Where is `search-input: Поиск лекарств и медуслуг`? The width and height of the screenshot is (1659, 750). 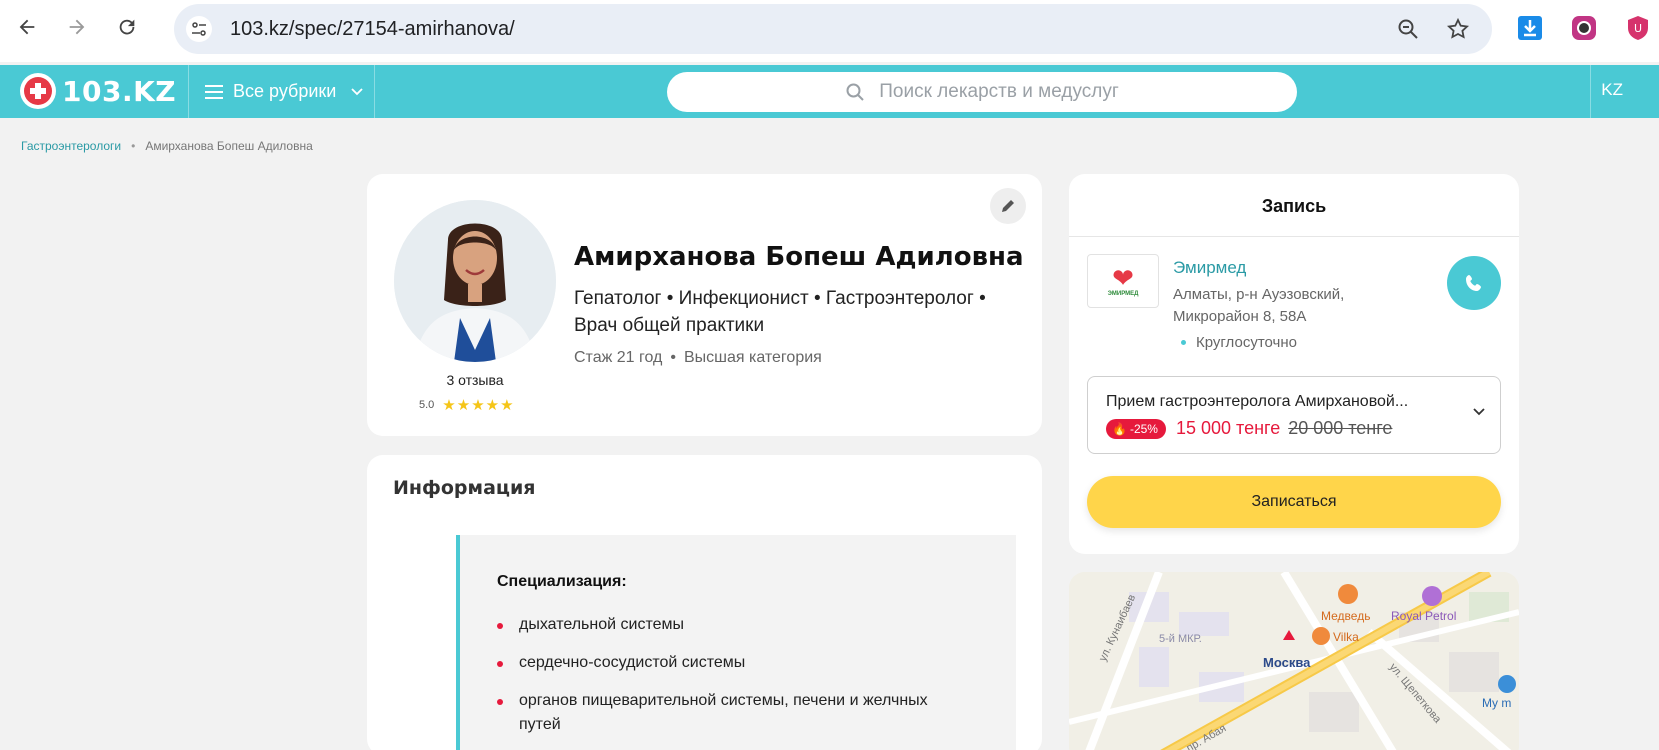
search-input: Поиск лекарств и медуслуг is located at coordinates (982, 92).